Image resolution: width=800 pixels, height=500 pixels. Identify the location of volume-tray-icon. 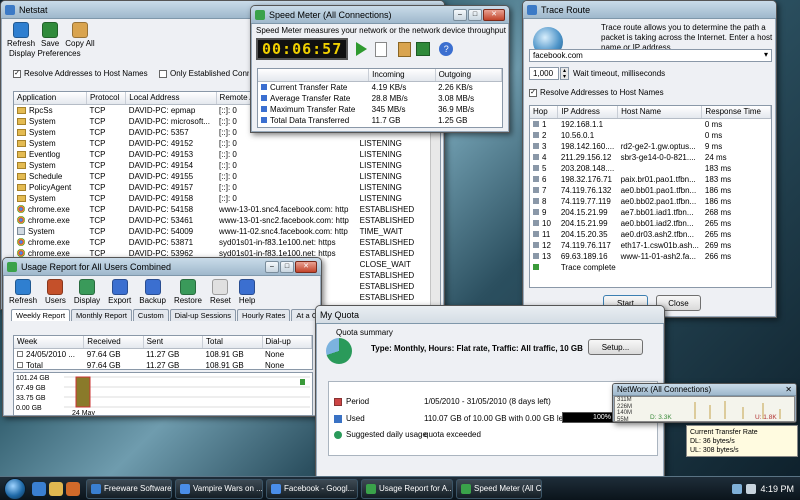
(751, 488).